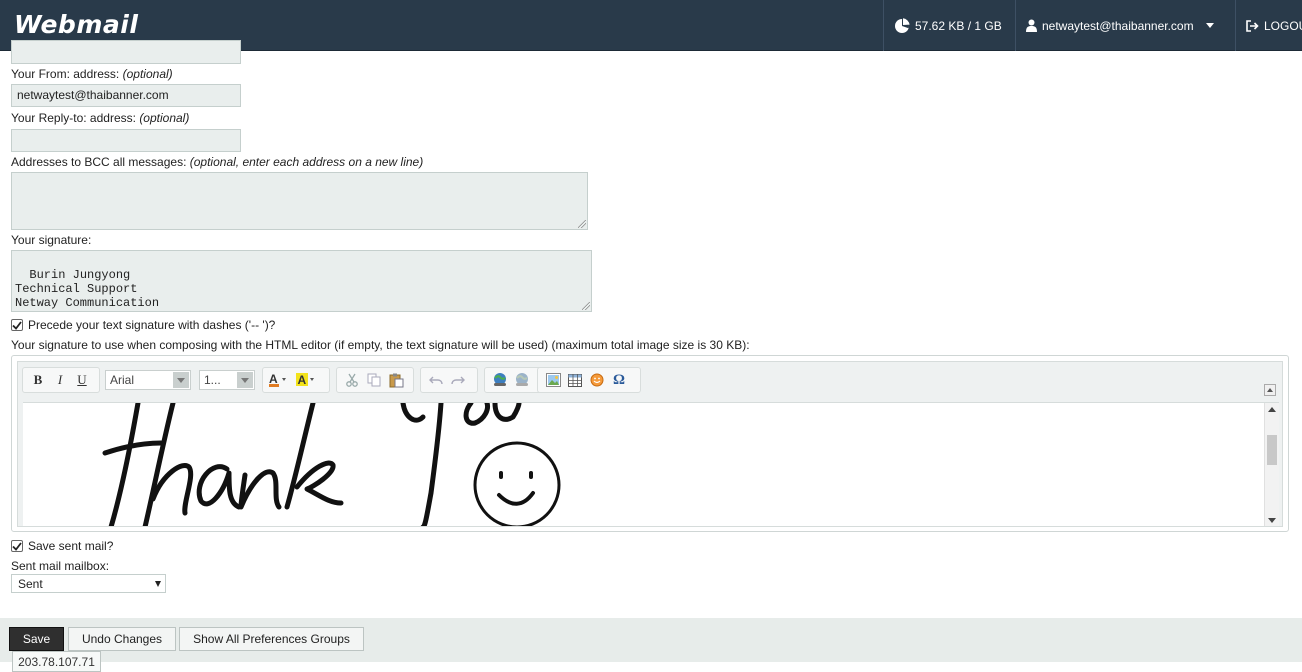  Describe the element at coordinates (158, 584) in the screenshot. I see `dropdown-arrow-icon` at that location.